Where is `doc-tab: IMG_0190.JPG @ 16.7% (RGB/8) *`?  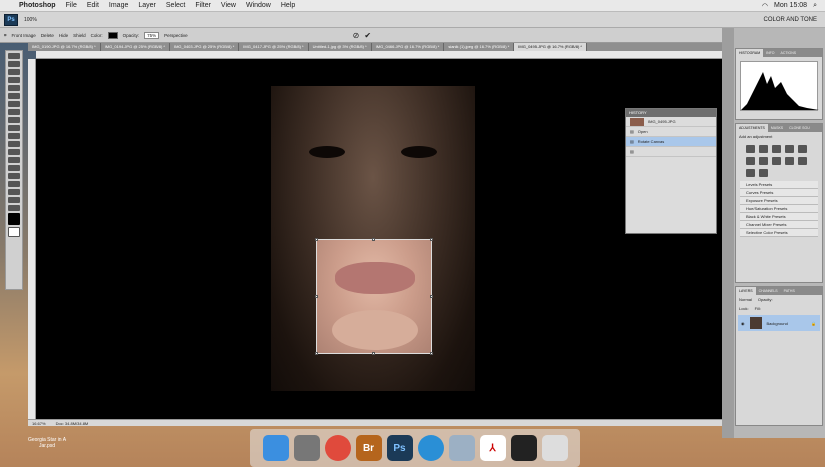
doc-tab: IMG_0190.JPG @ 16.7% (RGB/8) * is located at coordinates (64, 47).